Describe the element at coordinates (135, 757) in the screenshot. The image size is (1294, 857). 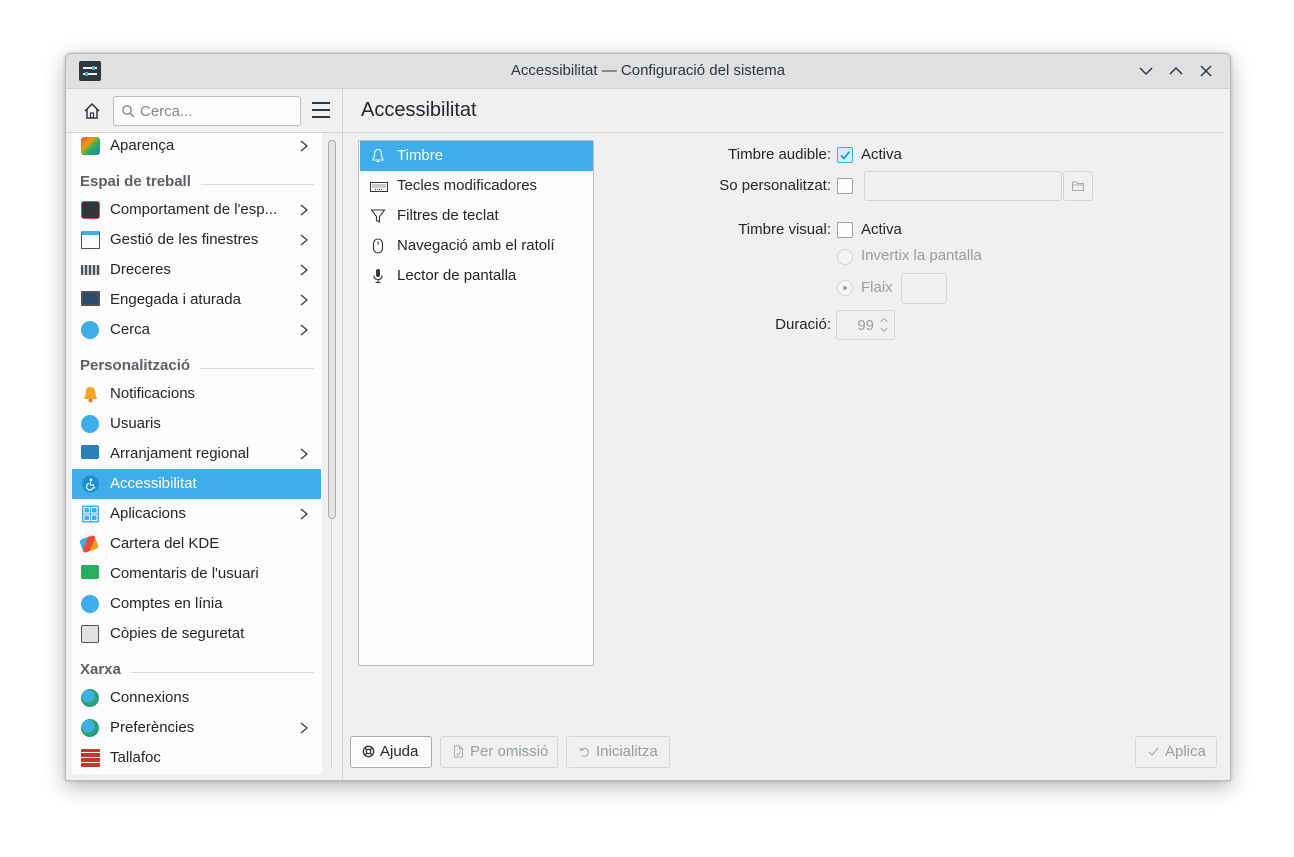
I see `sidebar-item-label: Tallafoc` at that location.